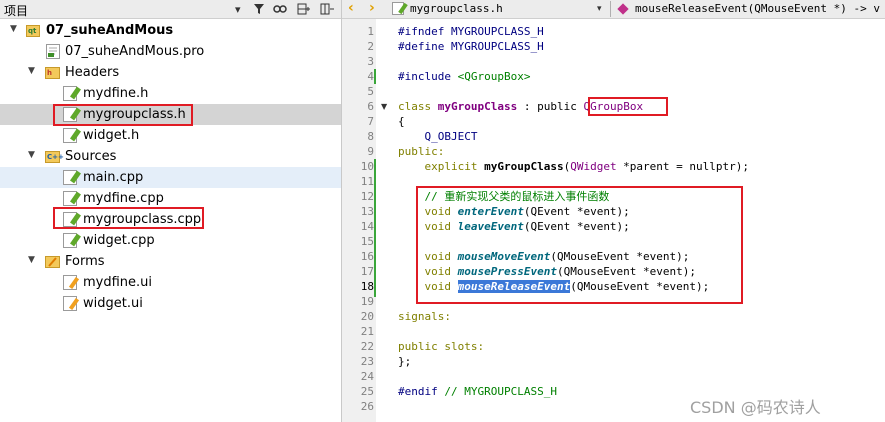 This screenshot has height=422, width=885. I want to click on tree-item-sources: ▼ C++ Sources, so click(170, 156).